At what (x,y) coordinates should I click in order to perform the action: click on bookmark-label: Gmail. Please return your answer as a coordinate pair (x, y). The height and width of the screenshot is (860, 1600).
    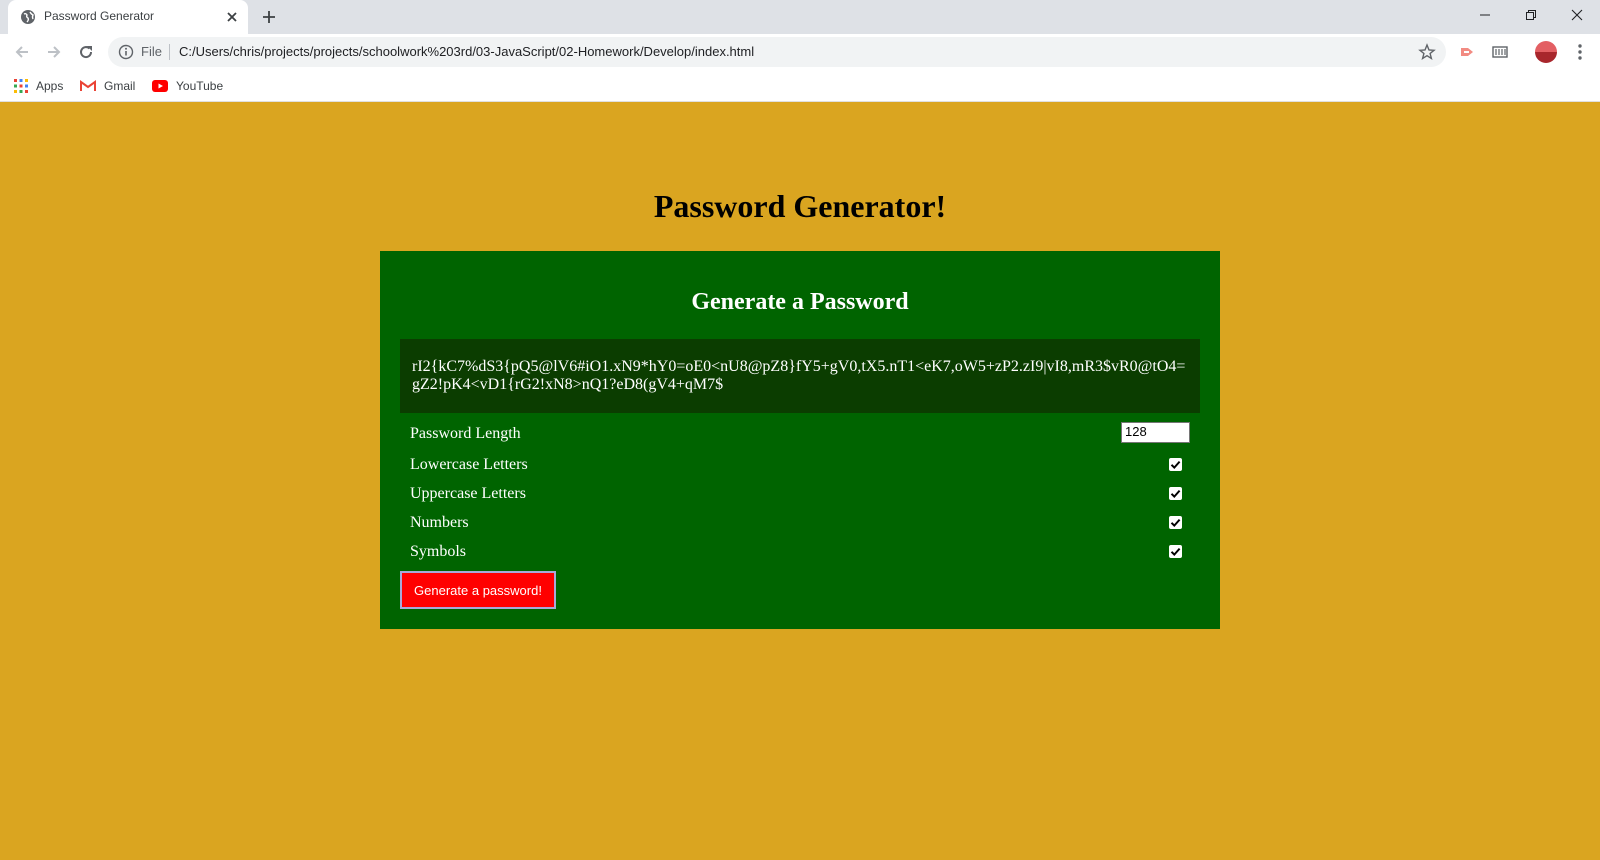
    Looking at the image, I should click on (120, 86).